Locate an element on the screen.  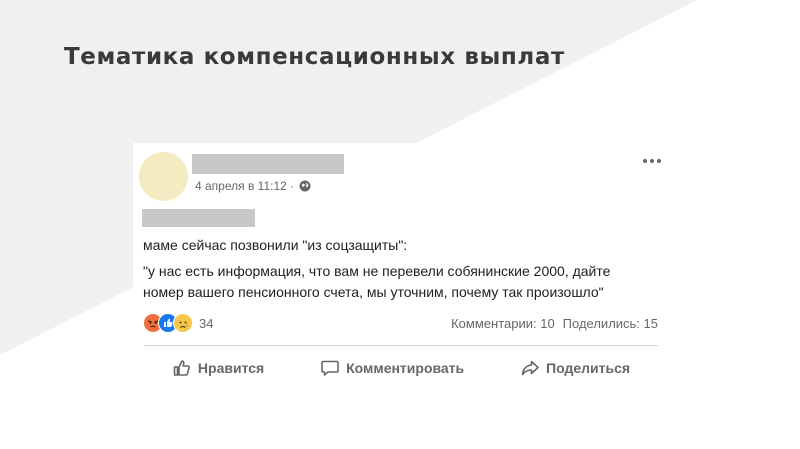
comment-button-label: Комментировать is located at coordinates (405, 368).